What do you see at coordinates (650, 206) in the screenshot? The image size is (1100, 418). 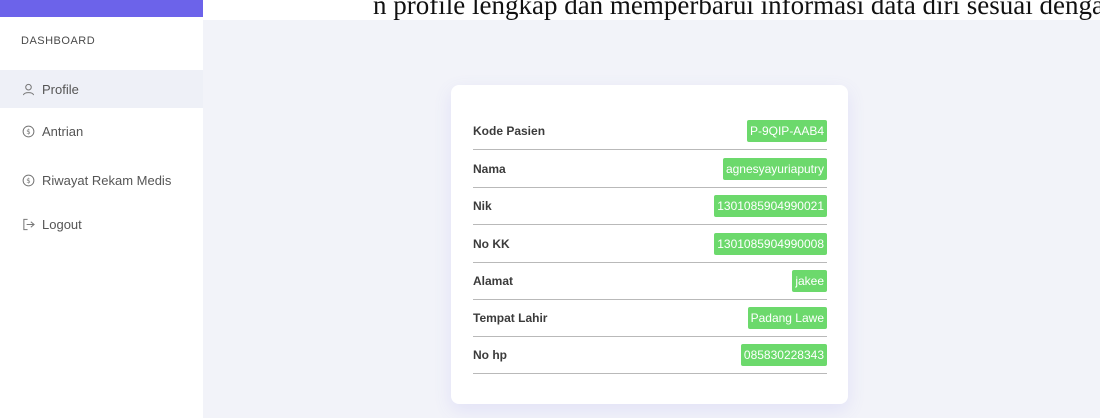 I see `profile-row-nik: Nik 1301085904990021` at bounding box center [650, 206].